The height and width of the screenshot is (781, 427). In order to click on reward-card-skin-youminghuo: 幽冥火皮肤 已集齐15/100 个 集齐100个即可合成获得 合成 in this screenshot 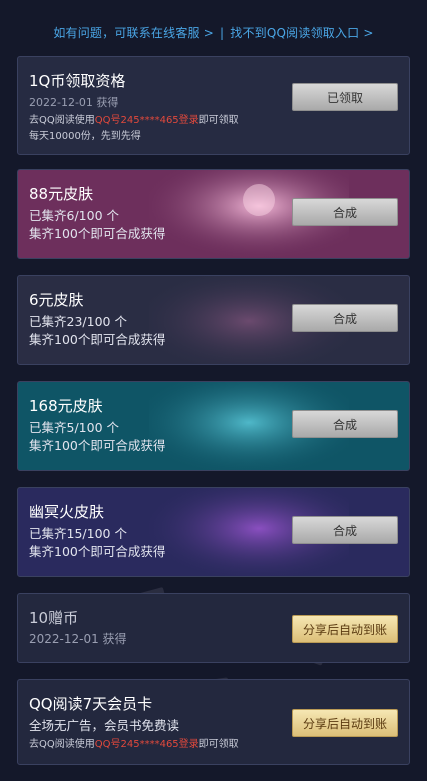, I will do `click(213, 532)`.